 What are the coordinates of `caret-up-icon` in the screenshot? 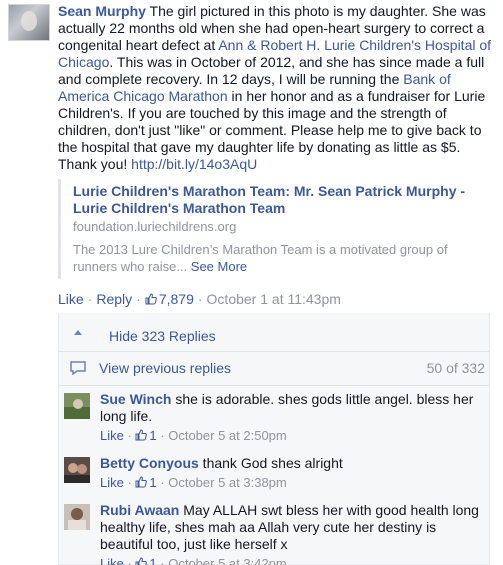 It's located at (78, 332).